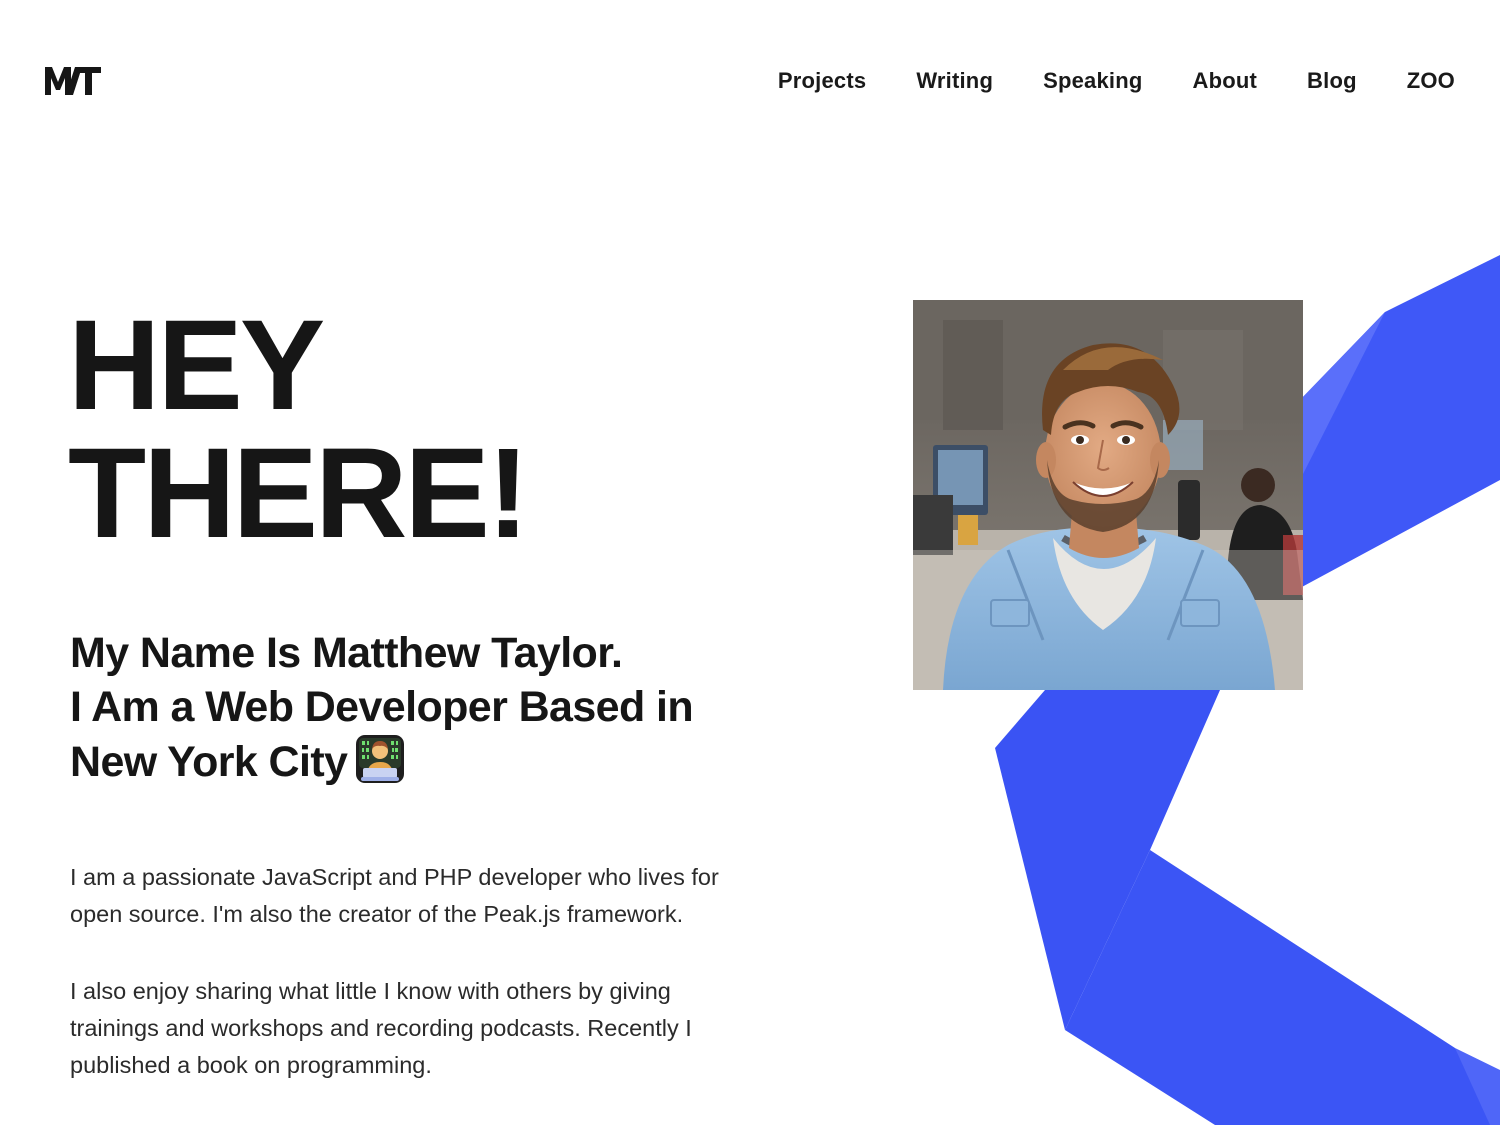  Describe the element at coordinates (382, 707) in the screenshot. I see `subtitle-line2: I Am a Web Developer Based in` at that location.